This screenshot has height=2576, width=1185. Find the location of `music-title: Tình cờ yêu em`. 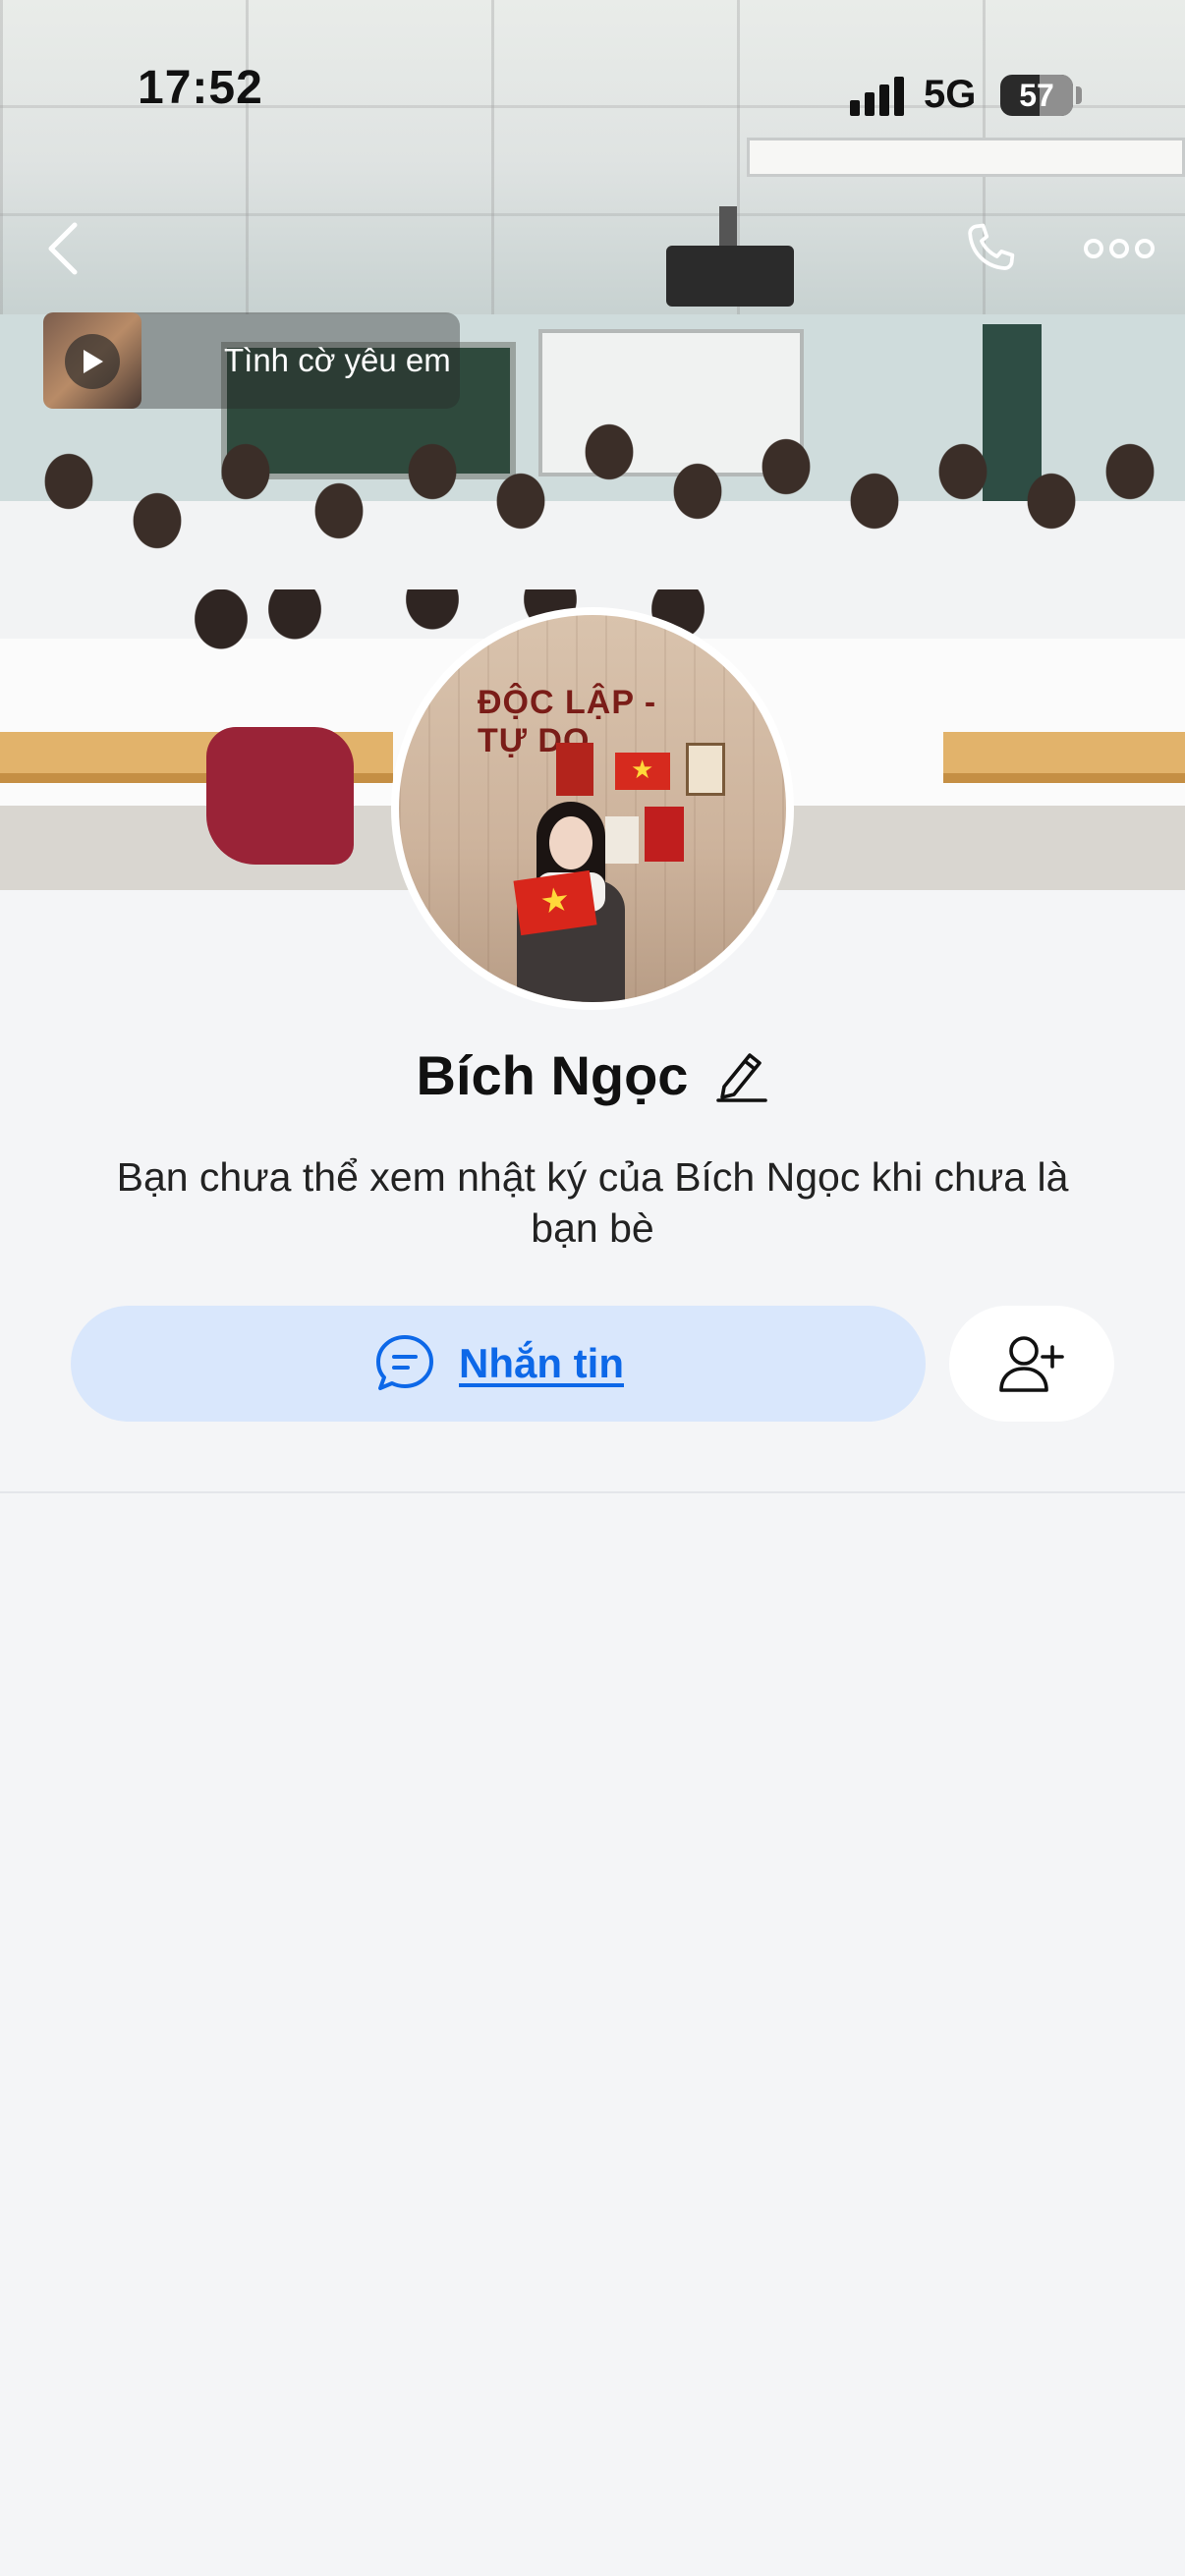

music-title: Tình cờ yêu em is located at coordinates (338, 360).